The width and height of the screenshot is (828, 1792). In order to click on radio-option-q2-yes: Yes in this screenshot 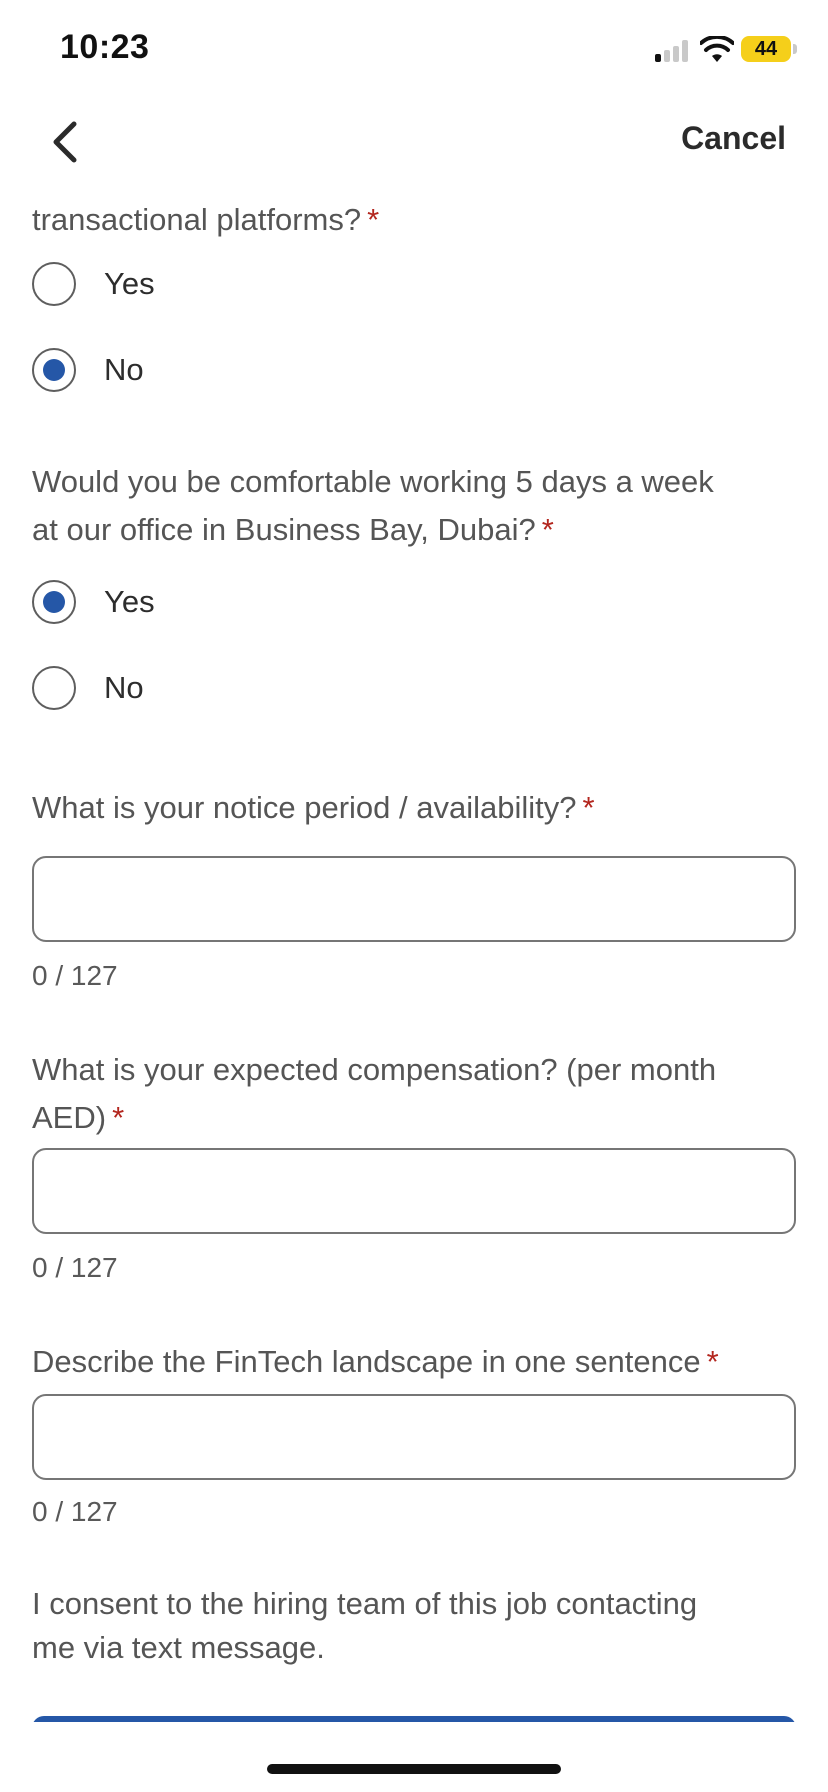, I will do `click(93, 602)`.